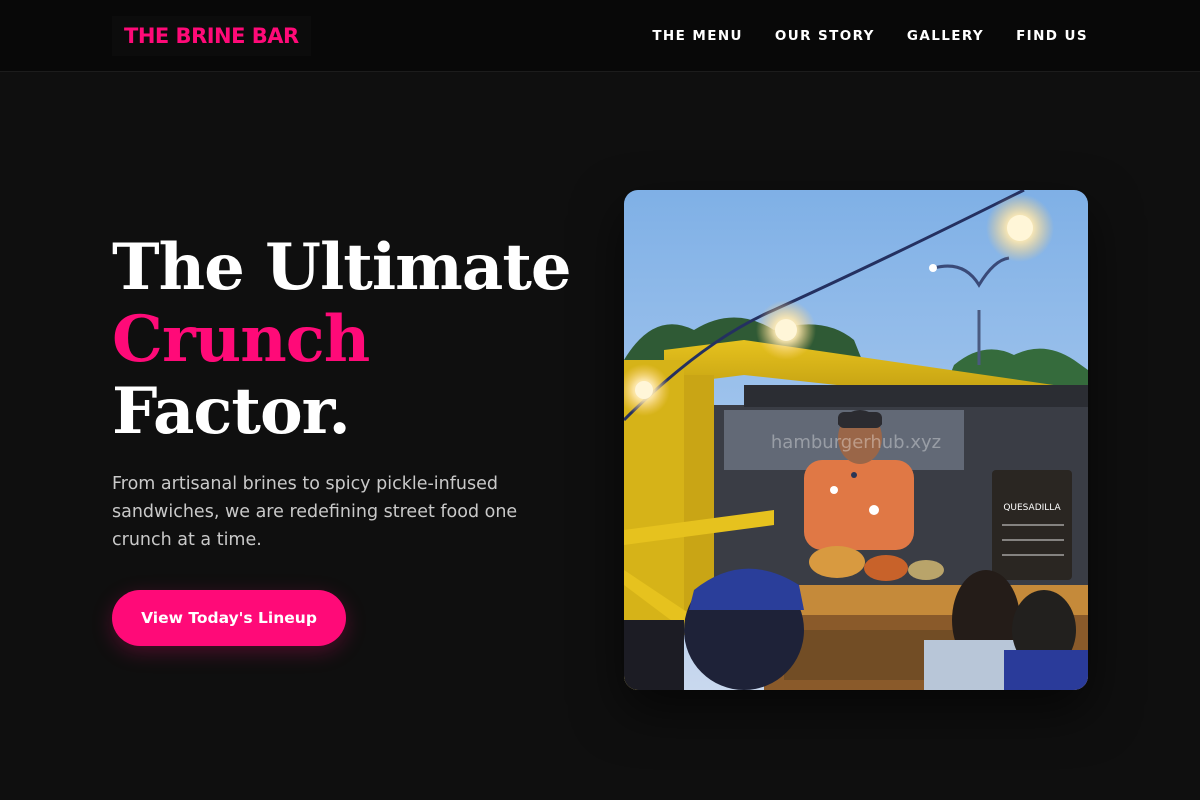 This screenshot has width=1200, height=800. I want to click on image-watermark: hamburgerhub.xyz, so click(856, 442).